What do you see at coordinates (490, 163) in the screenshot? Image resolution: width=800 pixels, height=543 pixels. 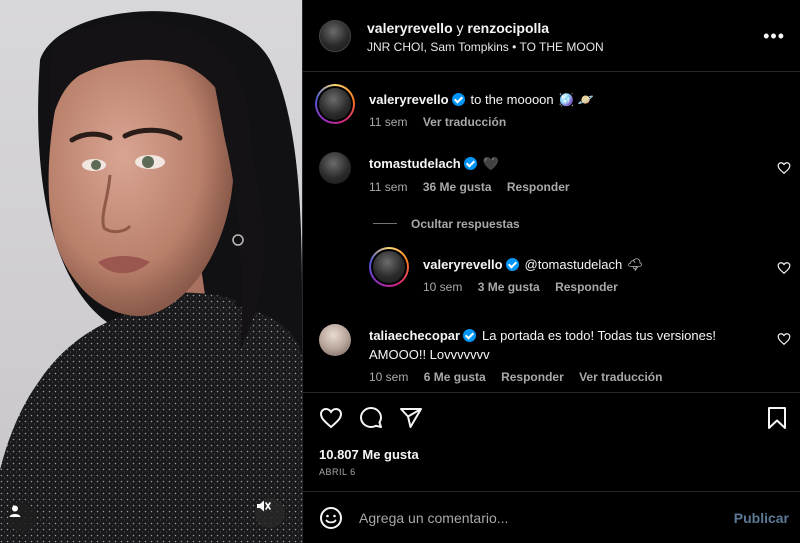 I see `comment-text: 🖤` at bounding box center [490, 163].